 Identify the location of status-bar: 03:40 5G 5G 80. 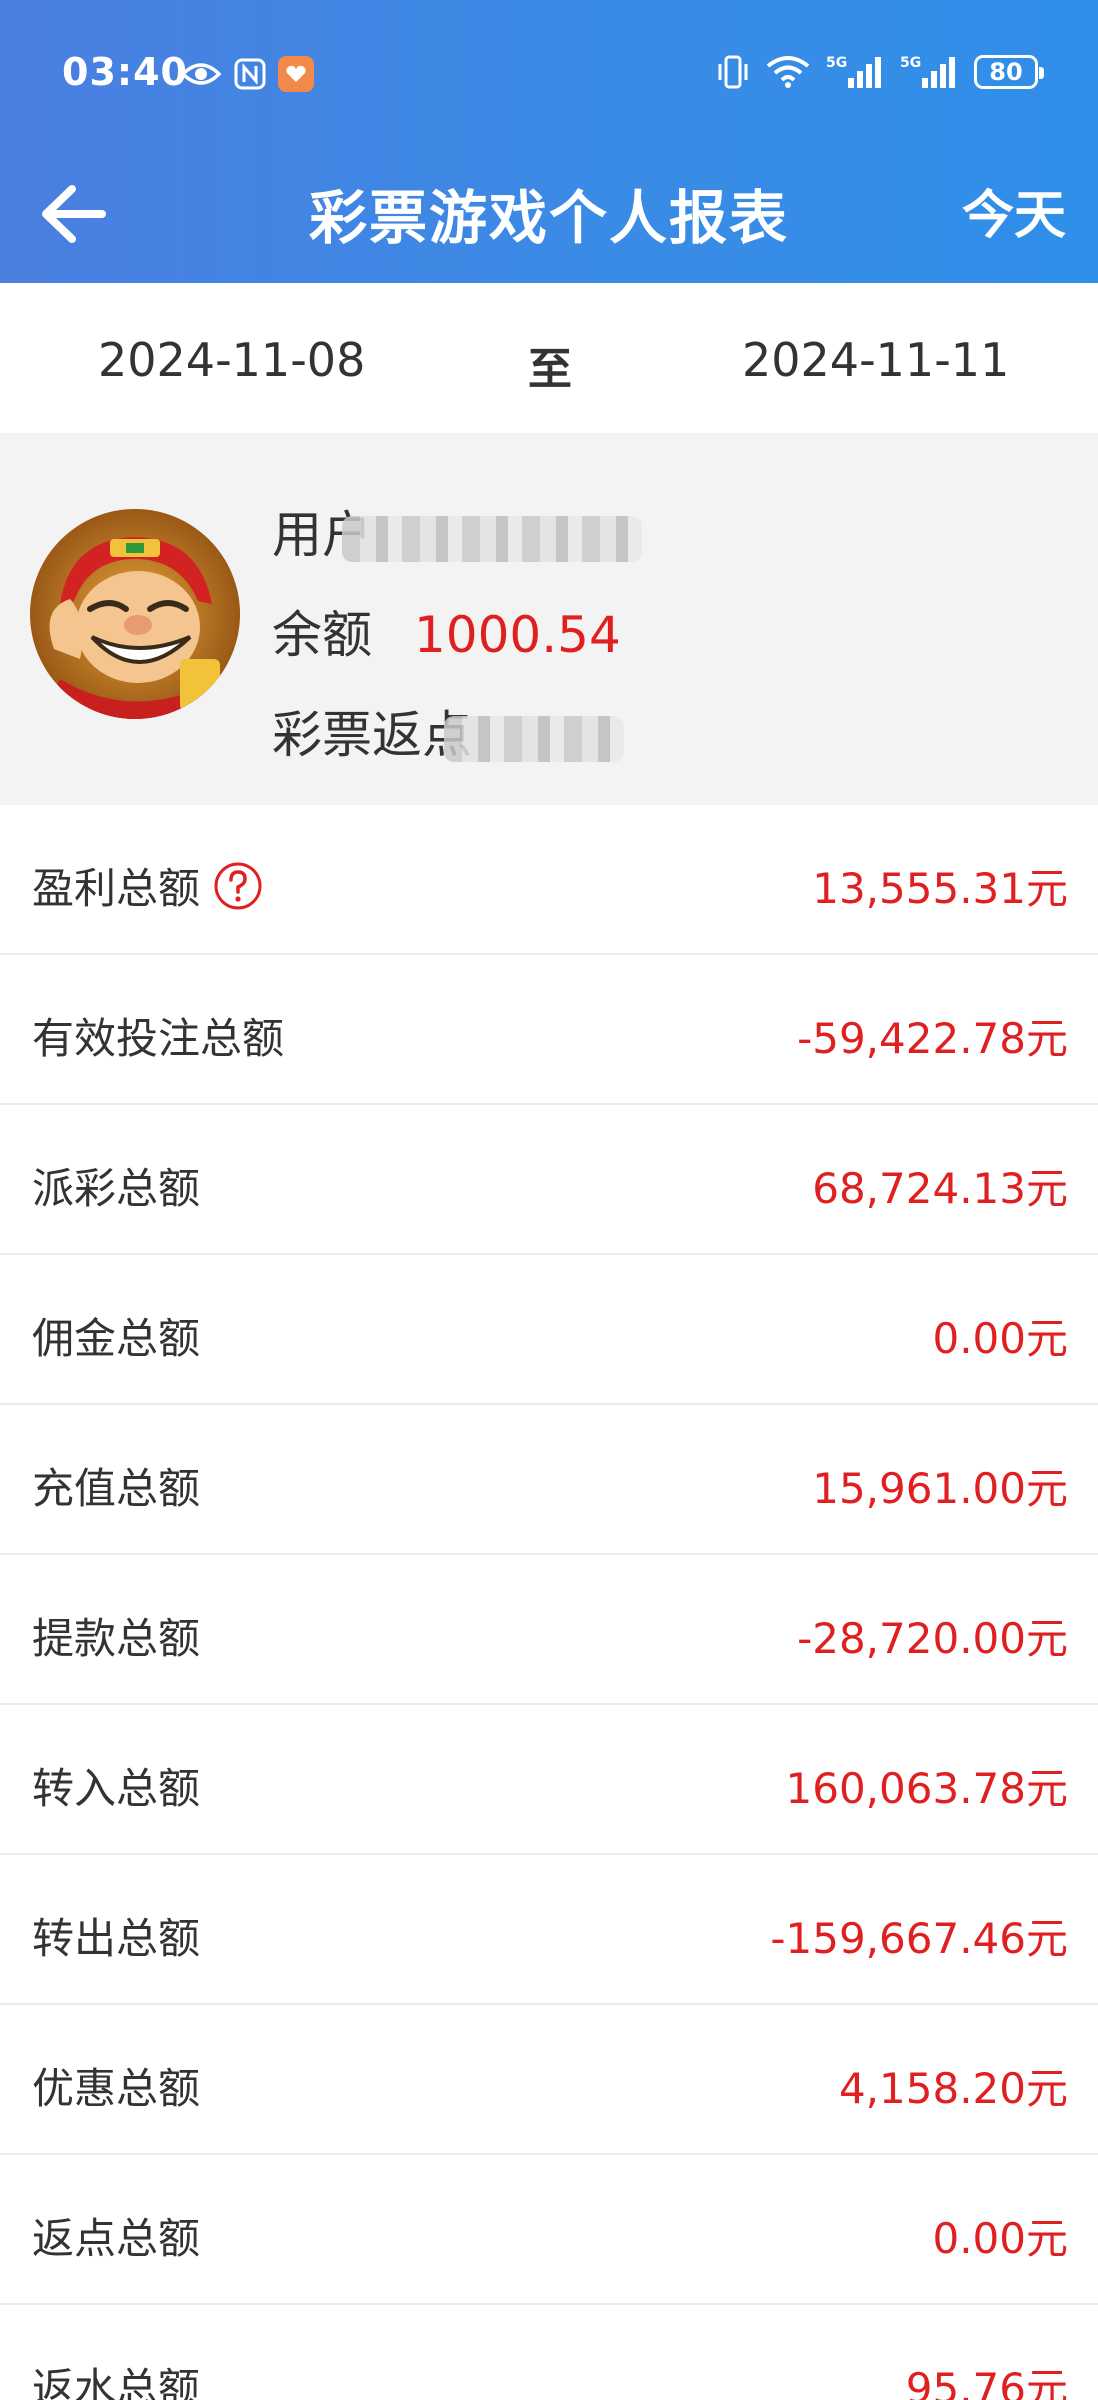
(549, 72).